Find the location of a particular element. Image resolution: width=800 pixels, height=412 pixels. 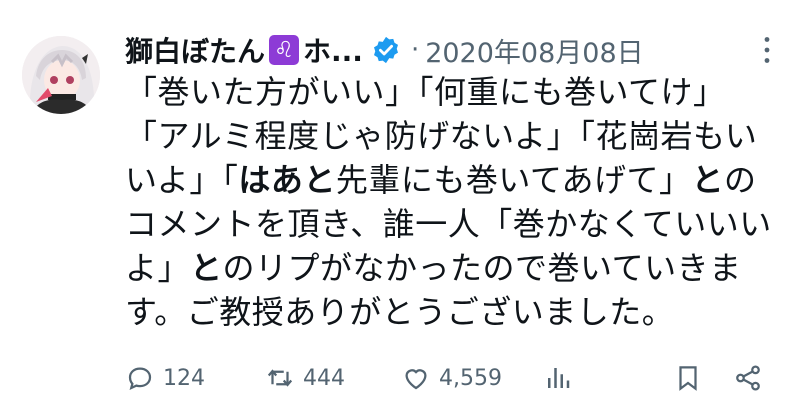

tweet-line: よ」とのリプがなかったので巻いていきま is located at coordinates (445, 268).